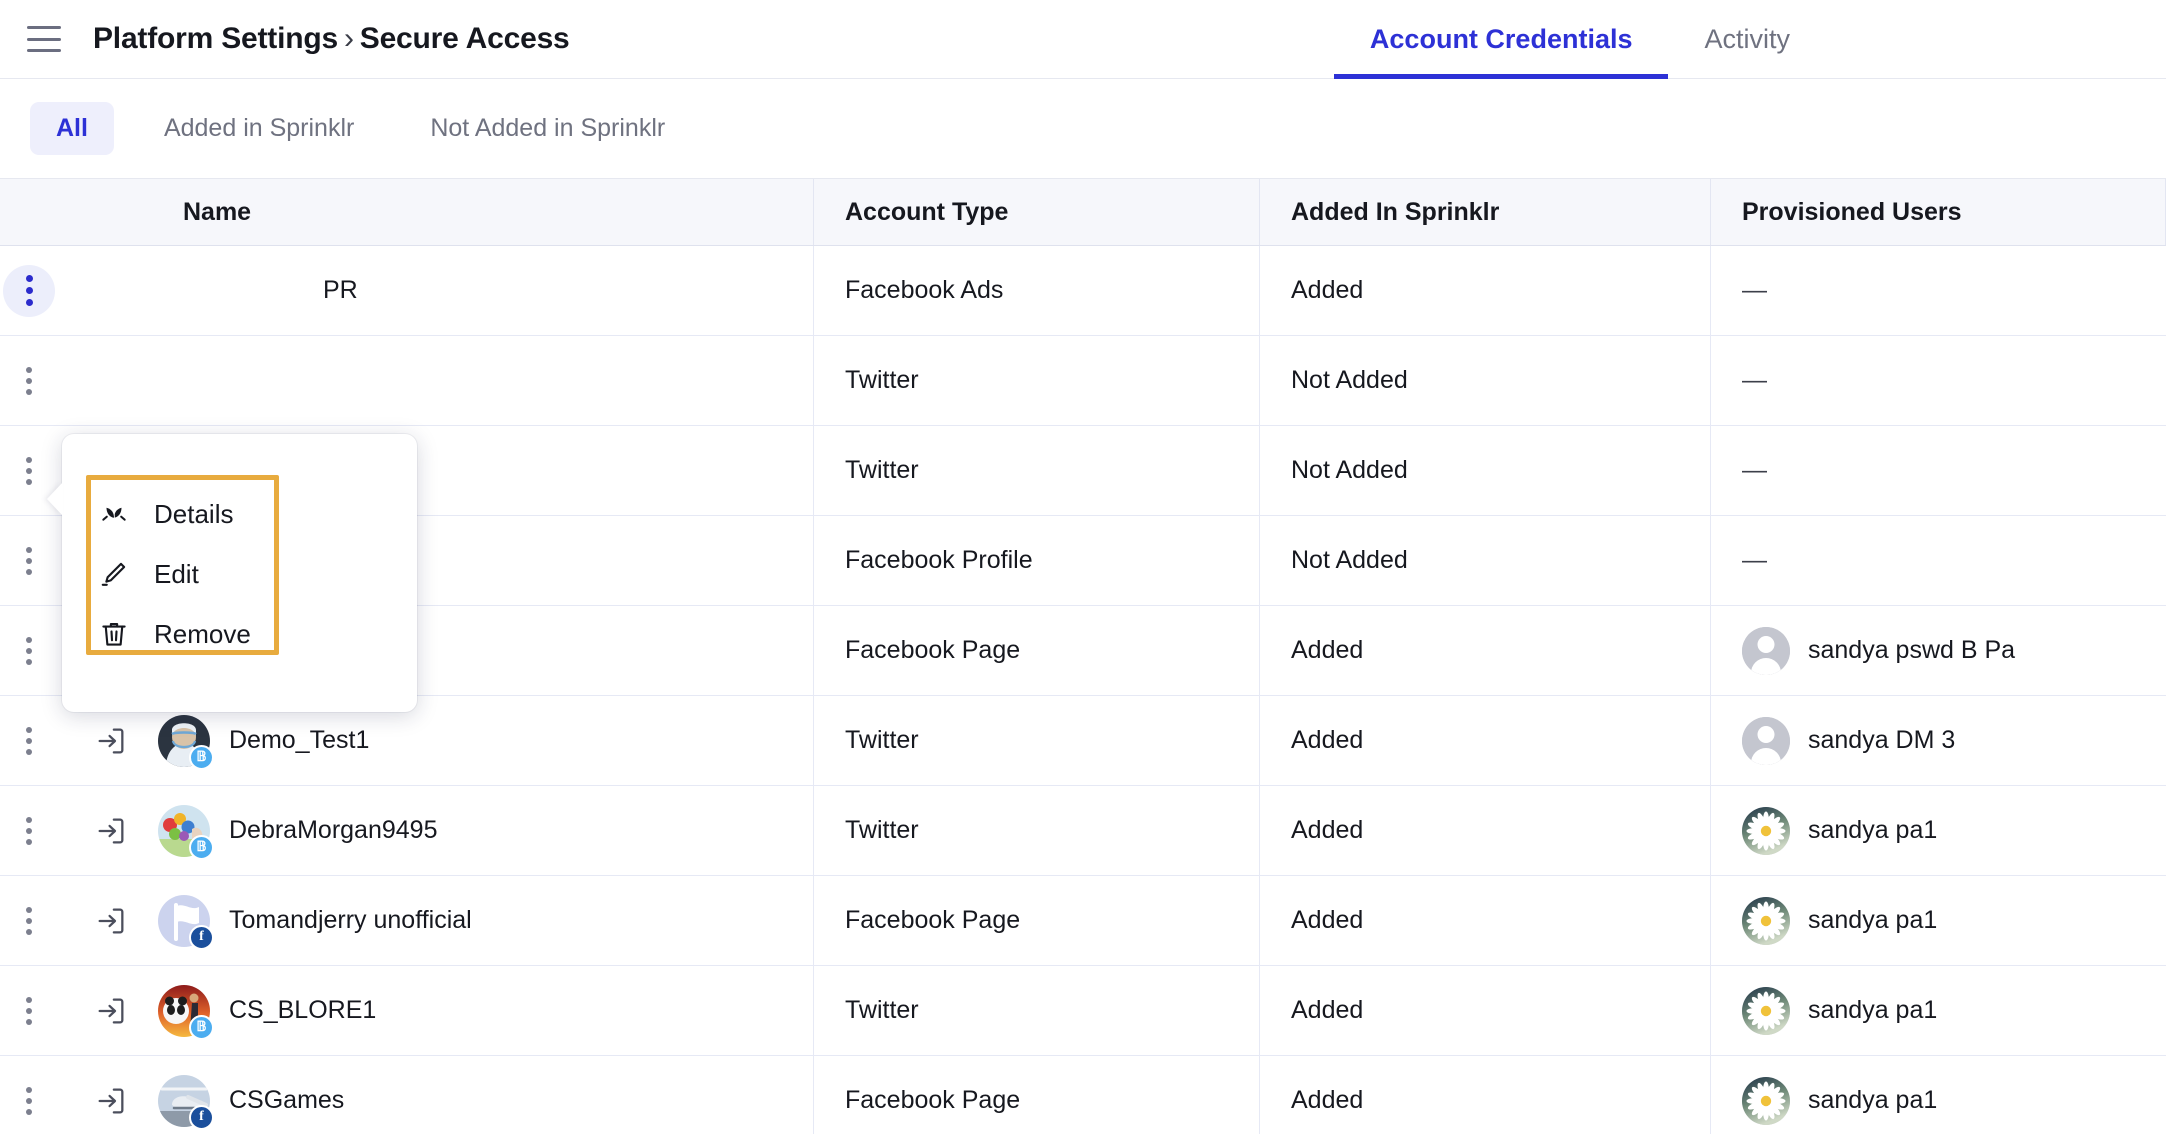 Image resolution: width=2166 pixels, height=1134 pixels. I want to click on table-row: 𝔹 DebraMorgan9495 Twitter Added sandya pa1, so click(1083, 831).